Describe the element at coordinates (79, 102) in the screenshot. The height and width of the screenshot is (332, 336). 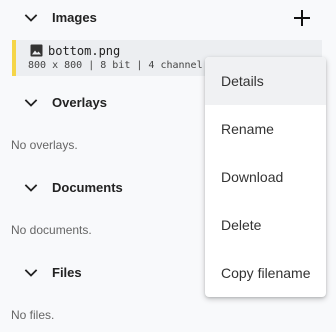
I see `section-title: Overlays` at that location.